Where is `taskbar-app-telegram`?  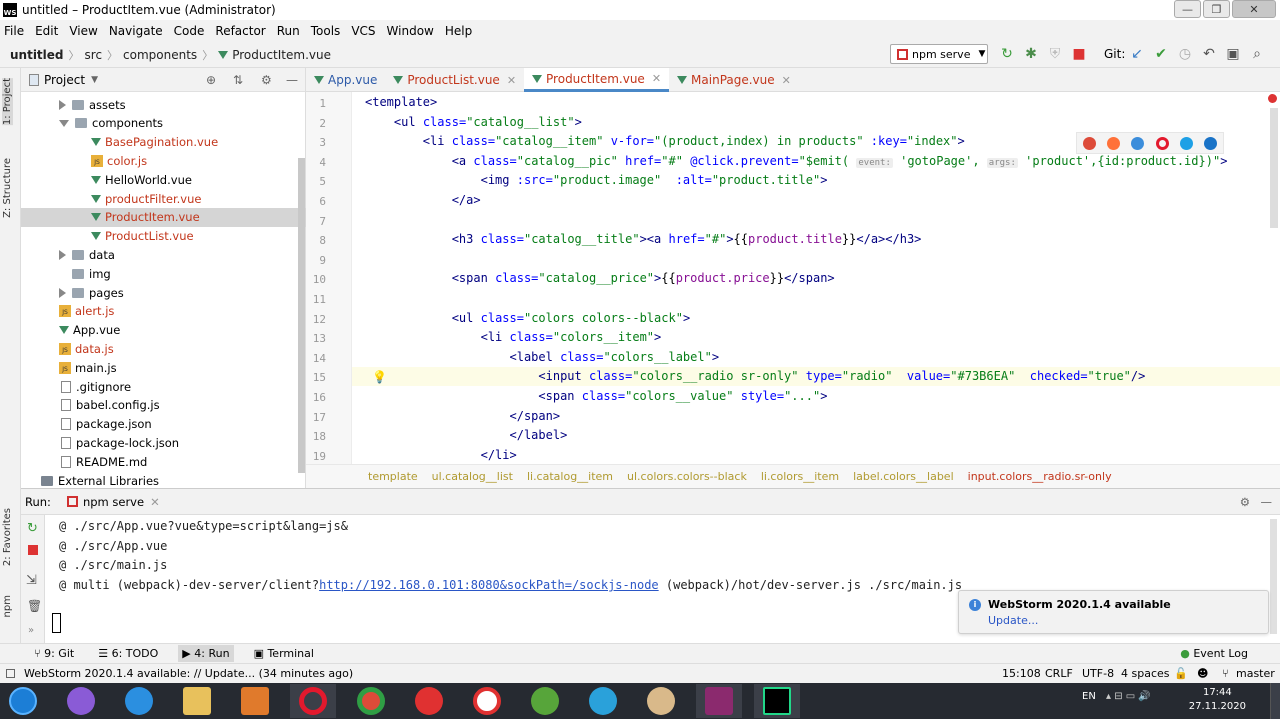
taskbar-app-telegram is located at coordinates (603, 701).